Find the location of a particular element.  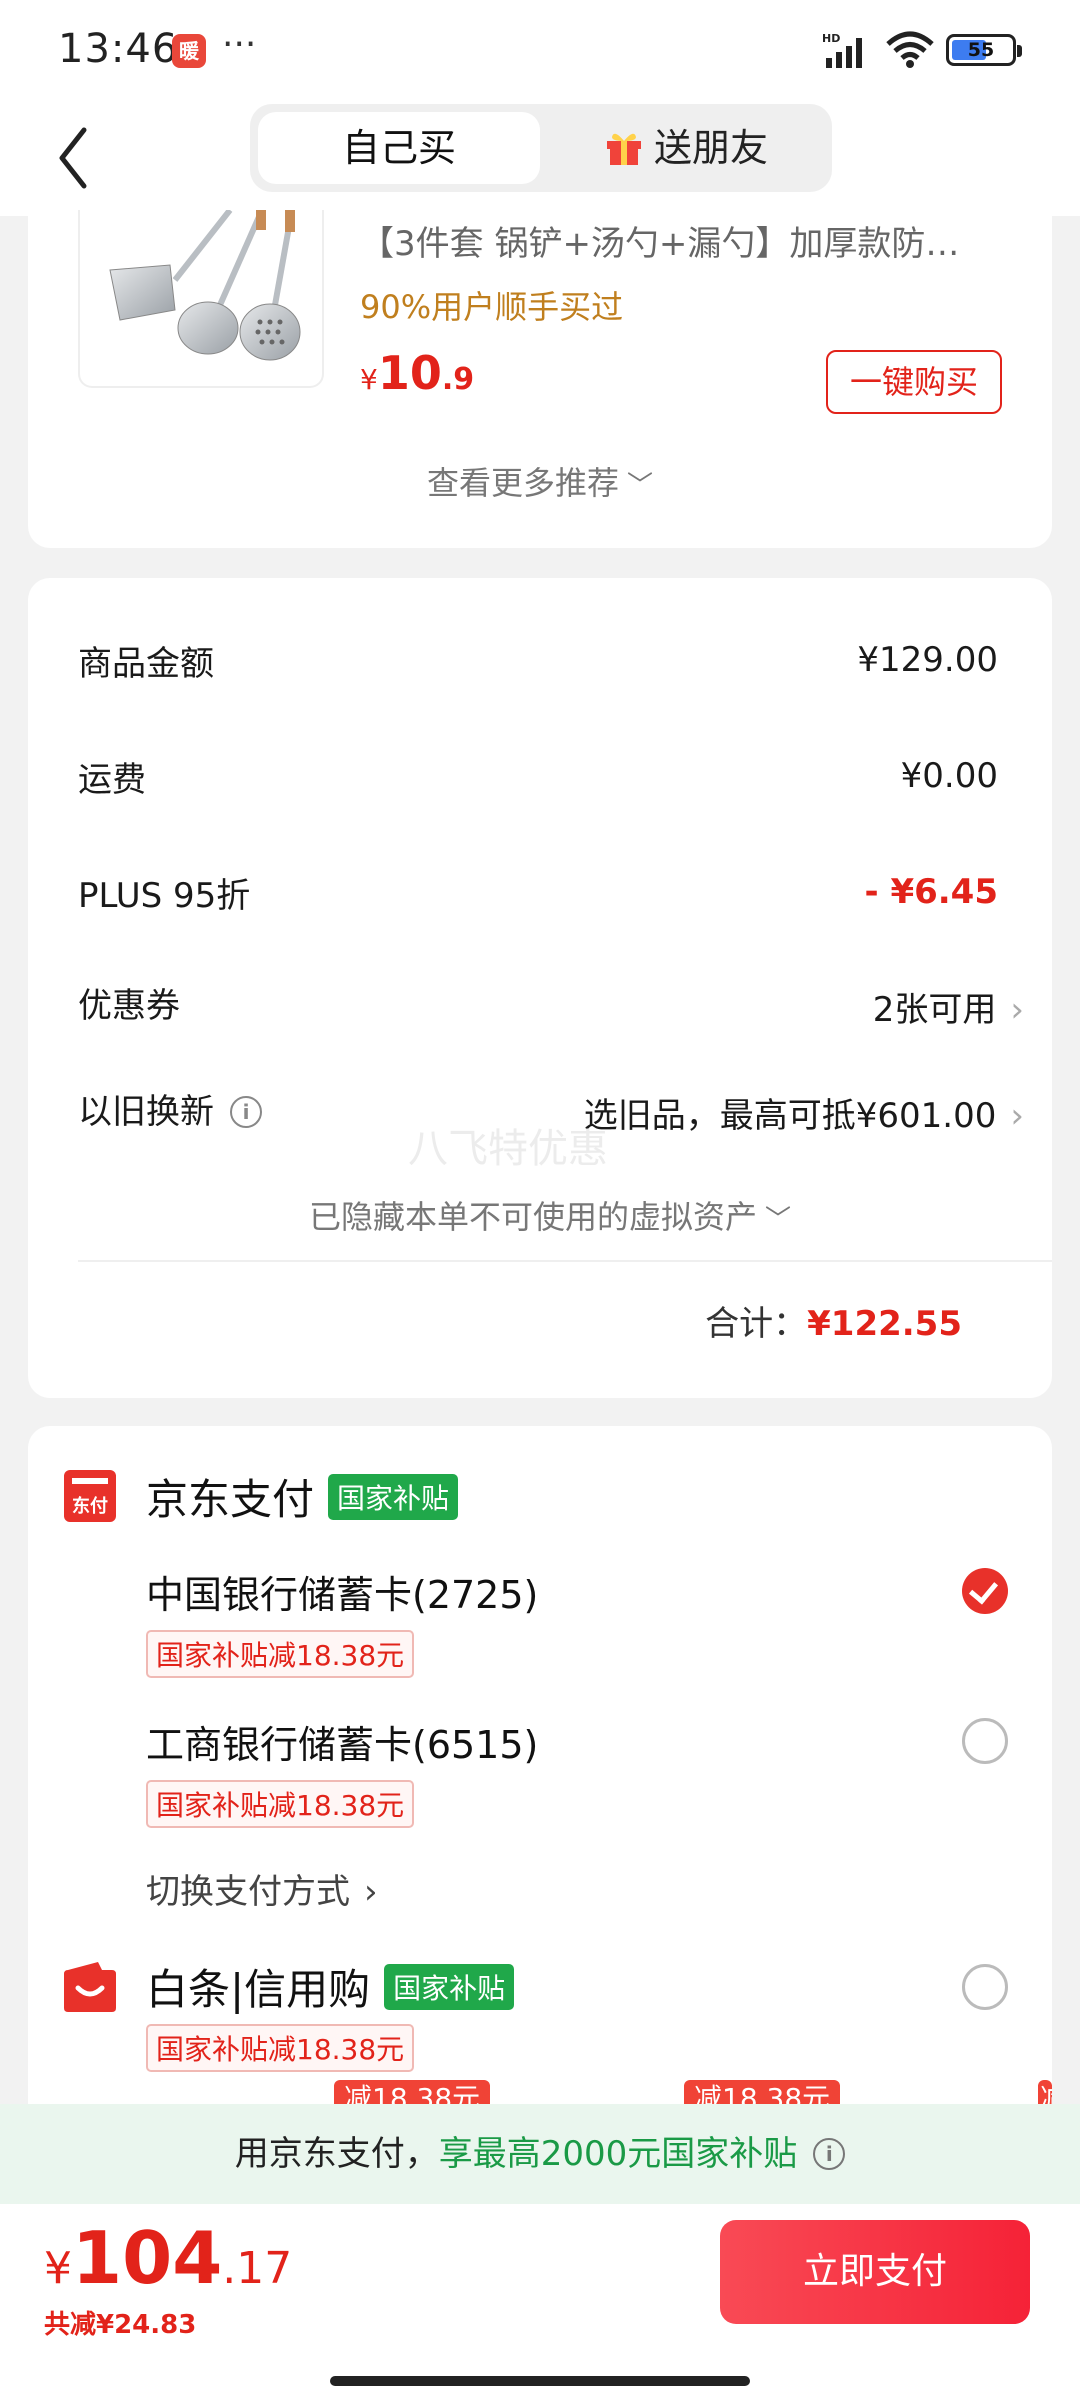

plus-discount-value: - ¥6.45 is located at coordinates (931, 892).